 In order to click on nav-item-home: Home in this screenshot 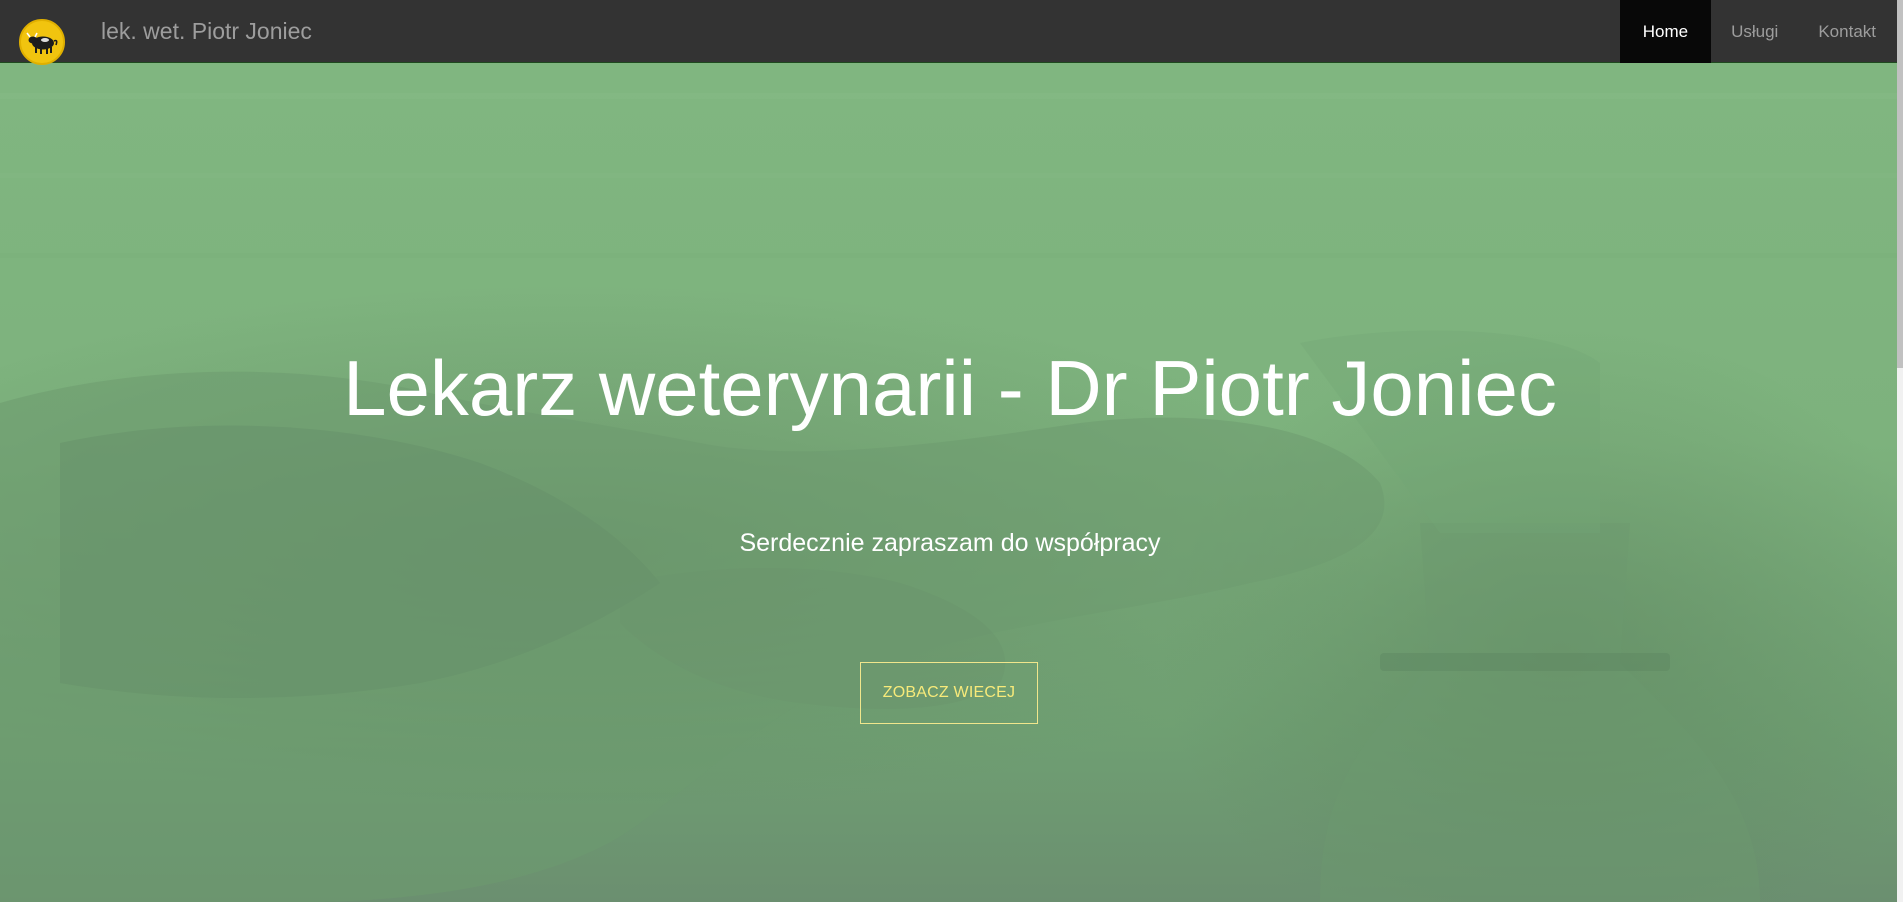, I will do `click(1665, 31)`.